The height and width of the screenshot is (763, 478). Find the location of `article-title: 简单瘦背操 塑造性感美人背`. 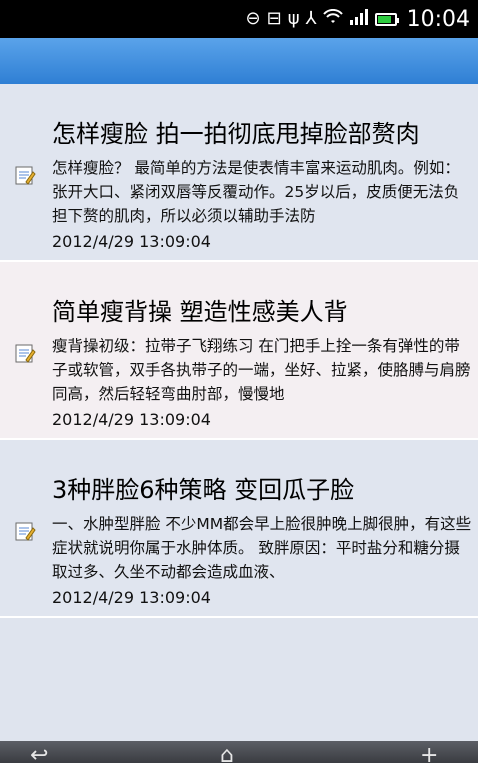

article-title: 简单瘦背操 塑造性感美人背 is located at coordinates (262, 309).